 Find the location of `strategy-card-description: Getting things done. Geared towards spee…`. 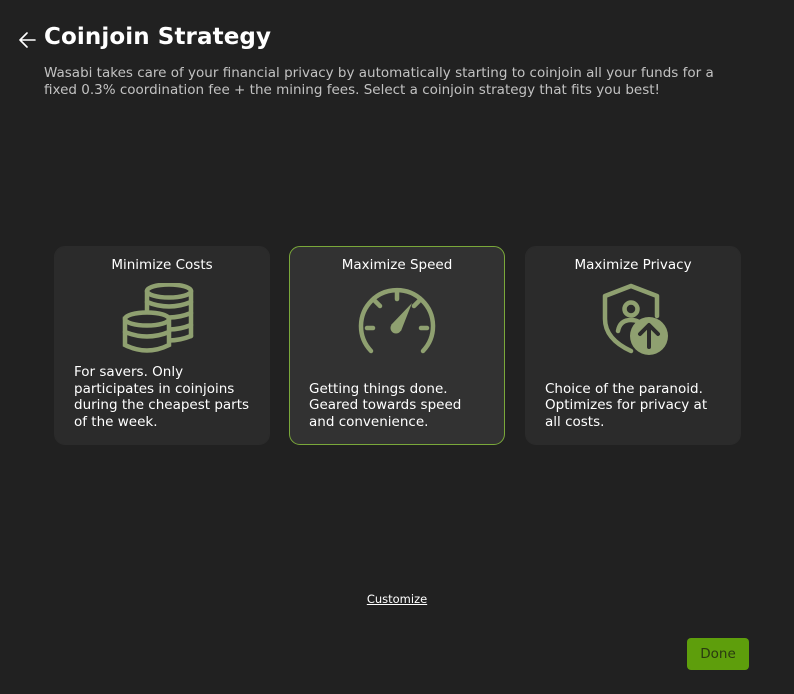

strategy-card-description: Getting things done. Geared towards spee… is located at coordinates (385, 405).